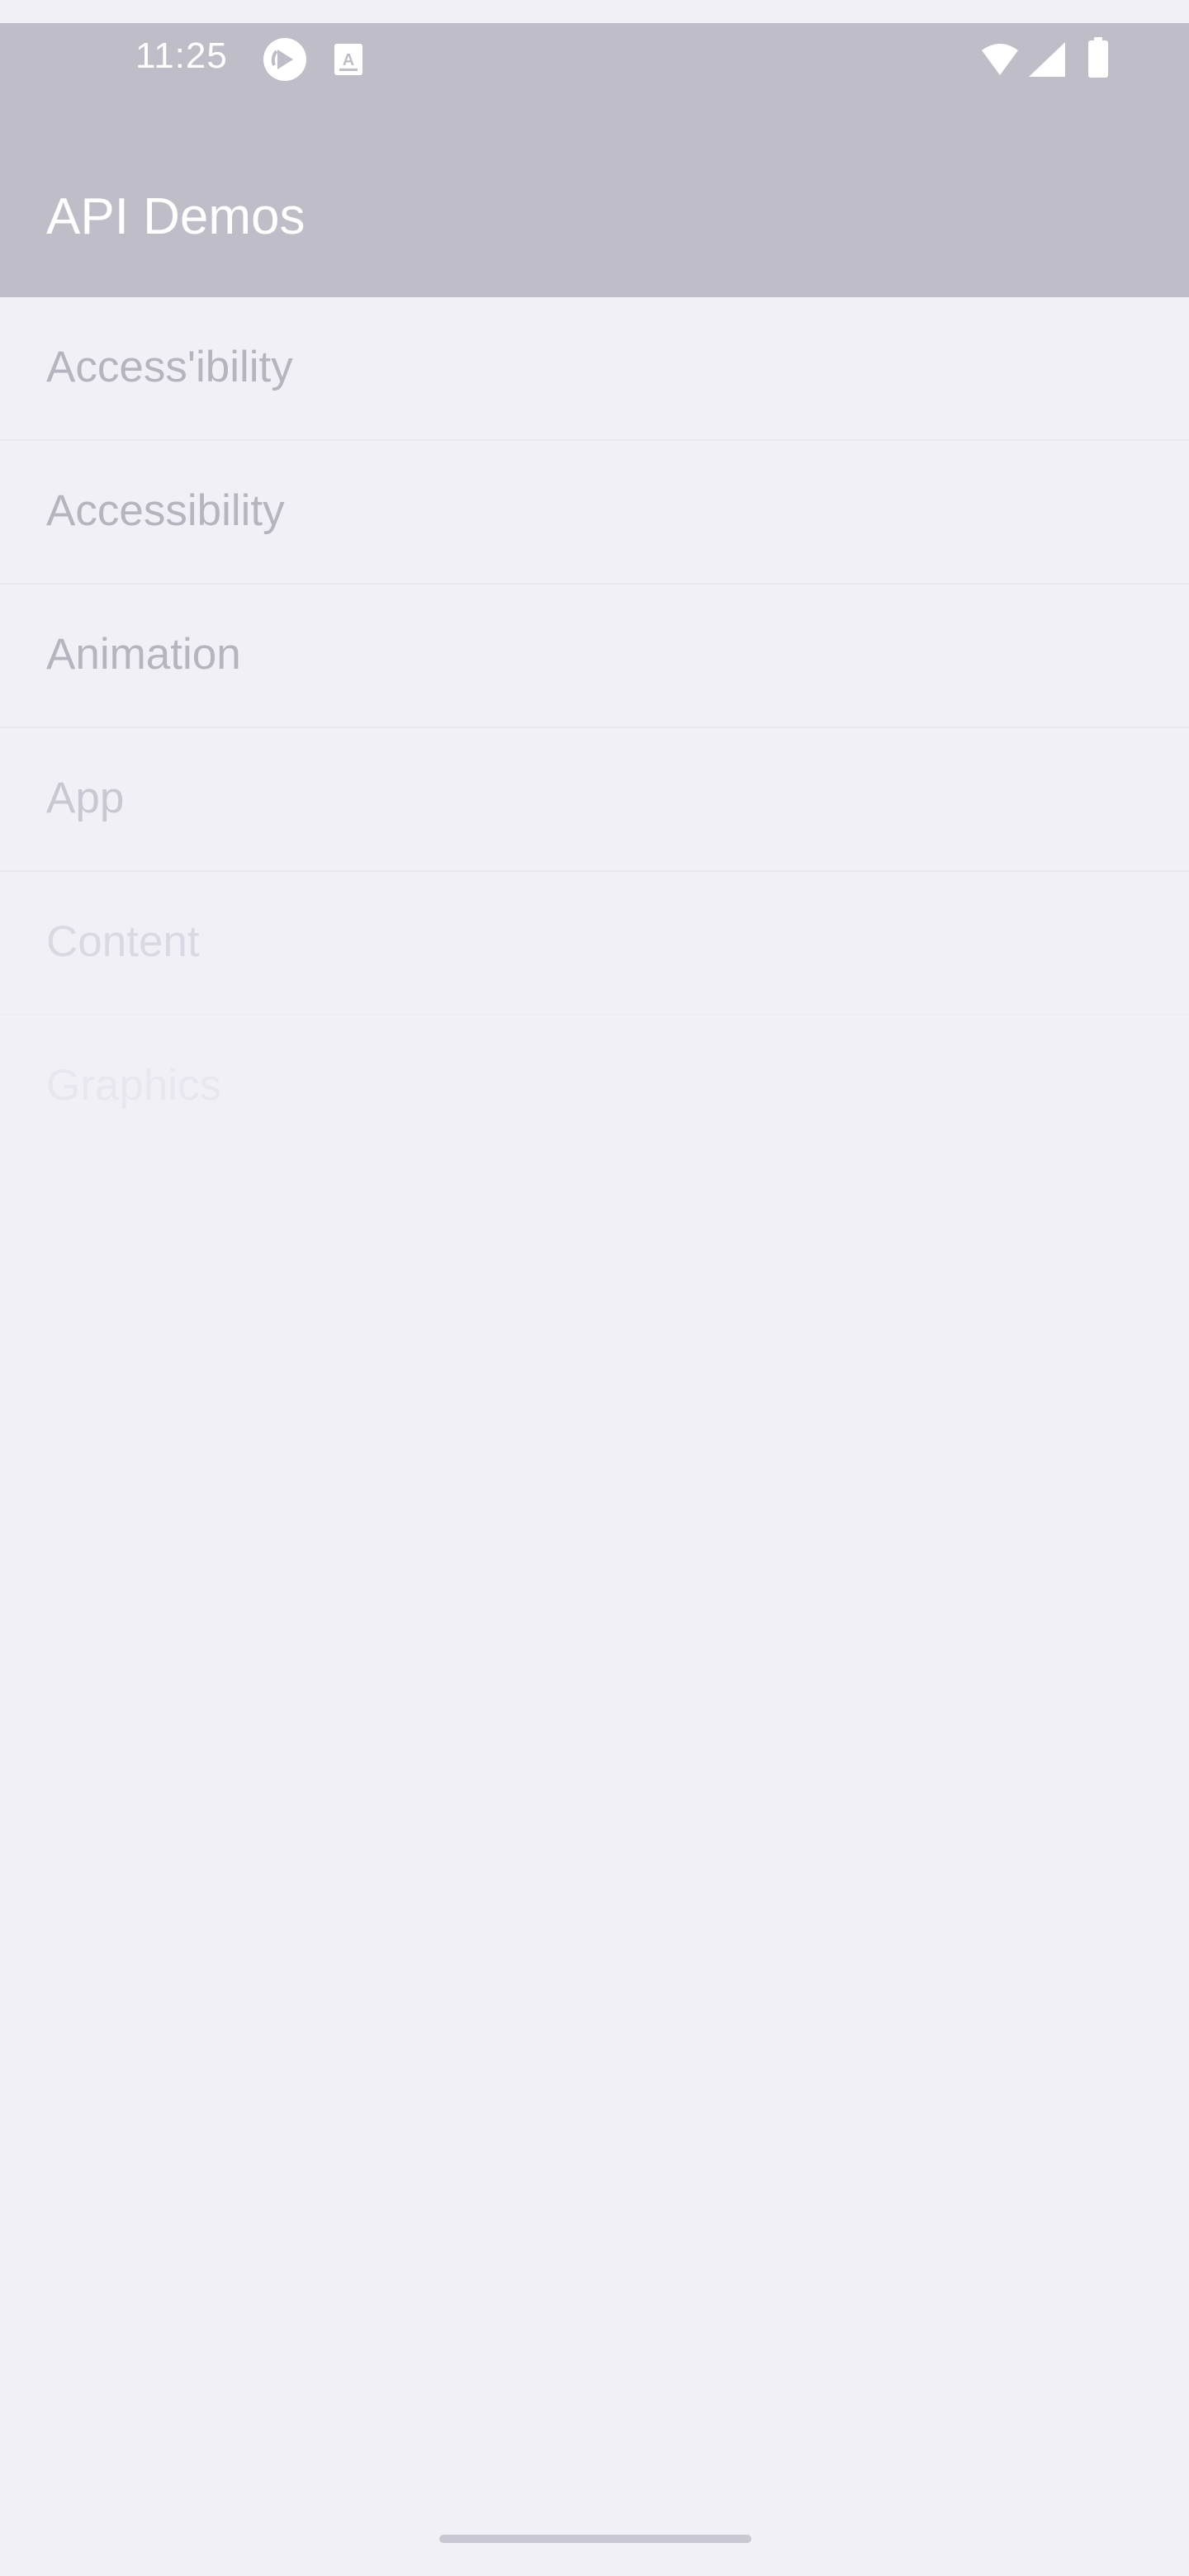  What do you see at coordinates (165, 510) in the screenshot?
I see `list-item-label: Accessibility` at bounding box center [165, 510].